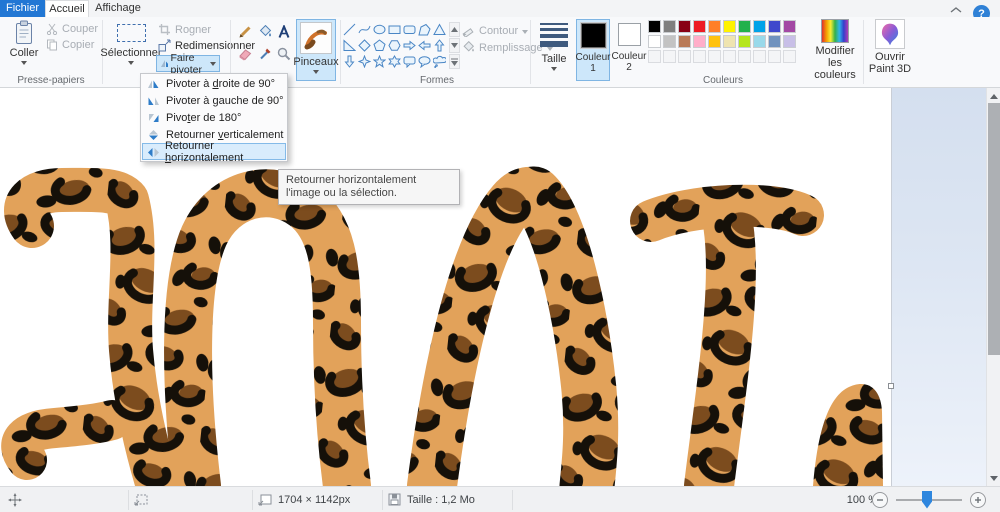 Image resolution: width=1000 pixels, height=512 pixels. What do you see at coordinates (24, 32) in the screenshot?
I see `clipboard-icon` at bounding box center [24, 32].